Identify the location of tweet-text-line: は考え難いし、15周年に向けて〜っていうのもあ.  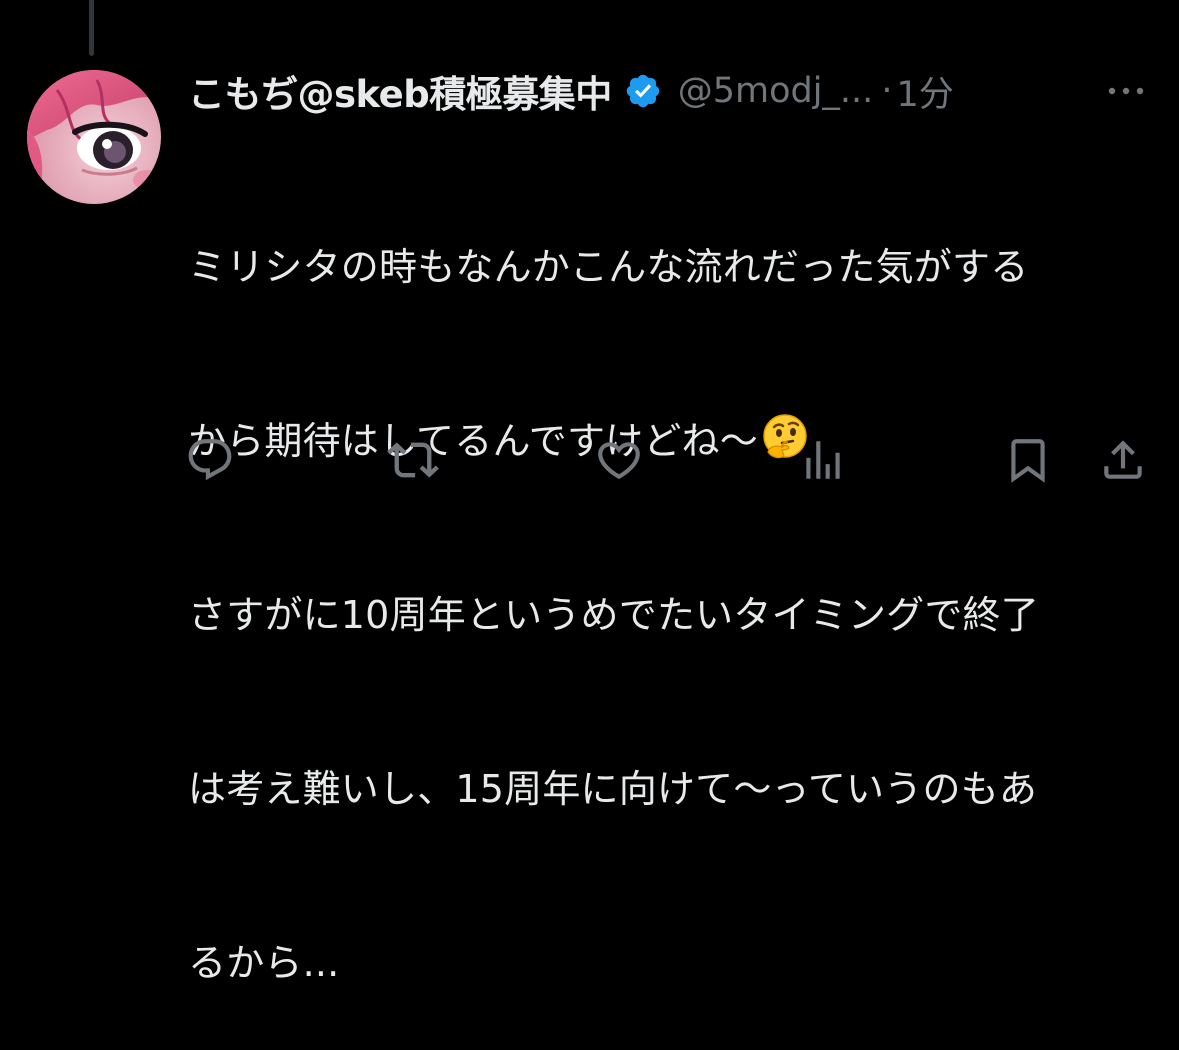
(613, 789).